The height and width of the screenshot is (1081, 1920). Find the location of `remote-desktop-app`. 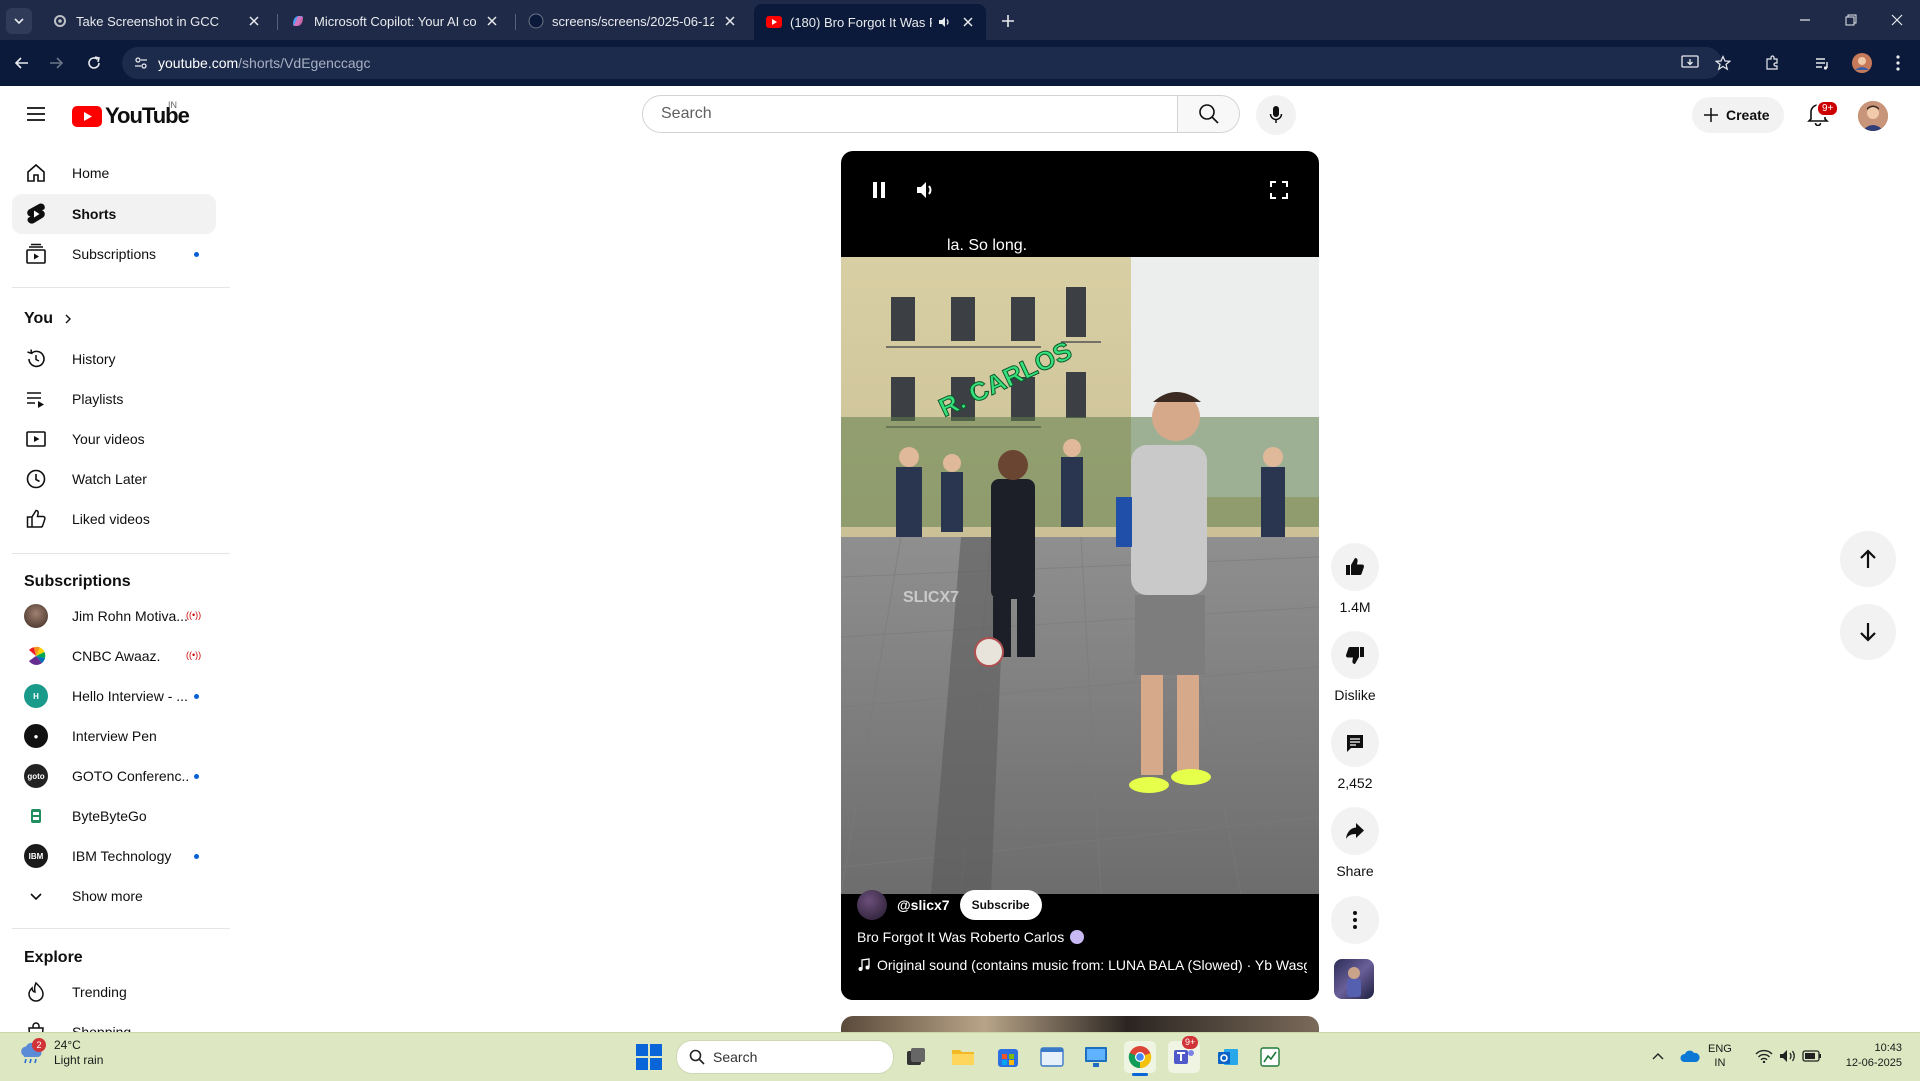

remote-desktop-app is located at coordinates (1096, 1057).